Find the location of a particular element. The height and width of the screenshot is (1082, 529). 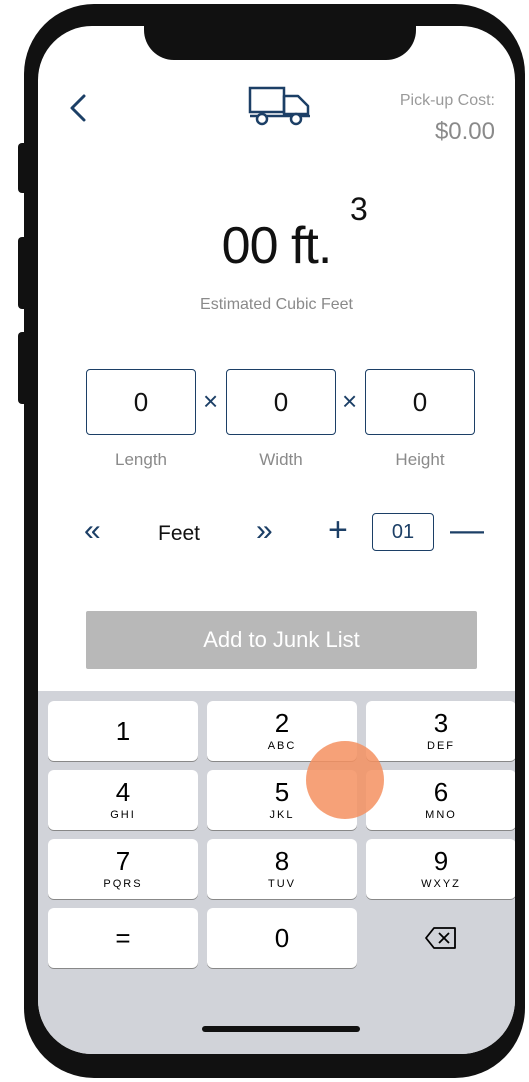

mute-switch is located at coordinates (25, 168).